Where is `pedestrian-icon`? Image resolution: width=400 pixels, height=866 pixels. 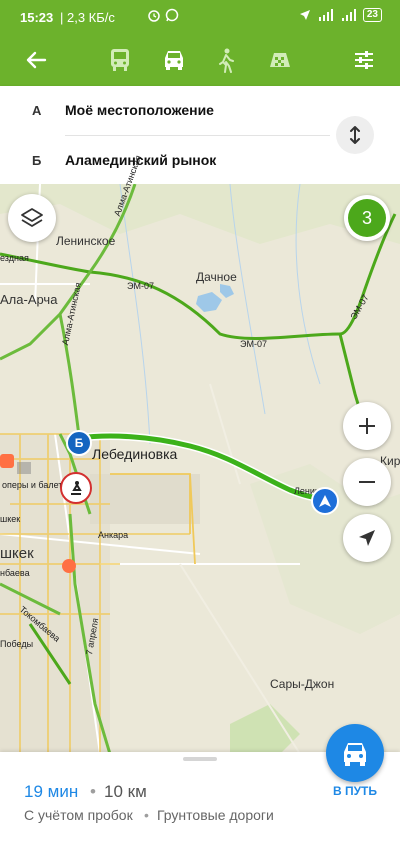
pedestrian-icon is located at coordinates (226, 60).